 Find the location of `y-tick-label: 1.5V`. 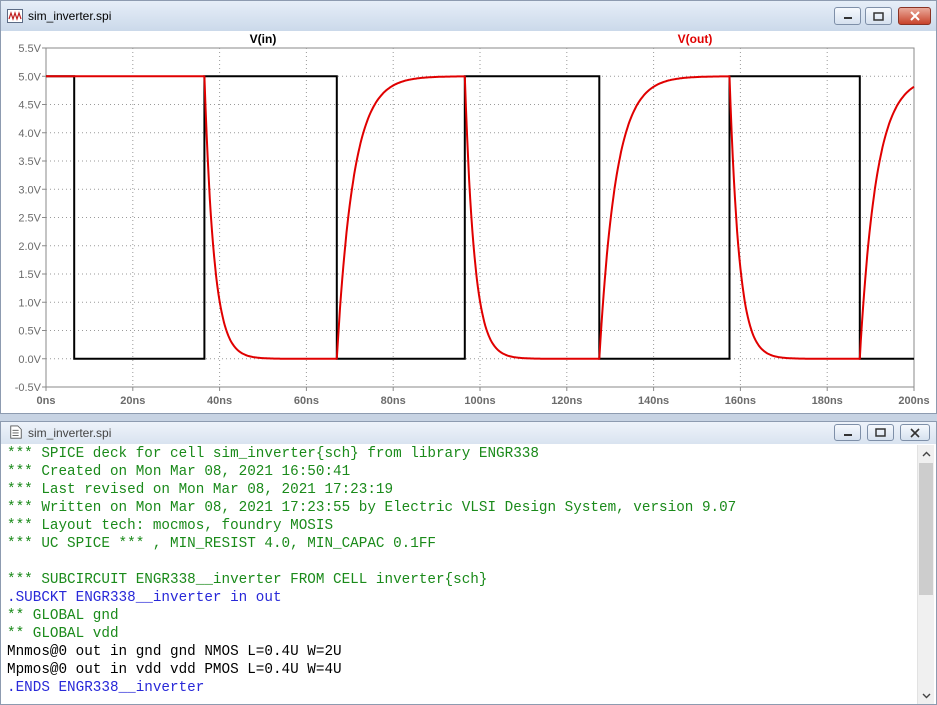

y-tick-label: 1.5V is located at coordinates (29, 275).